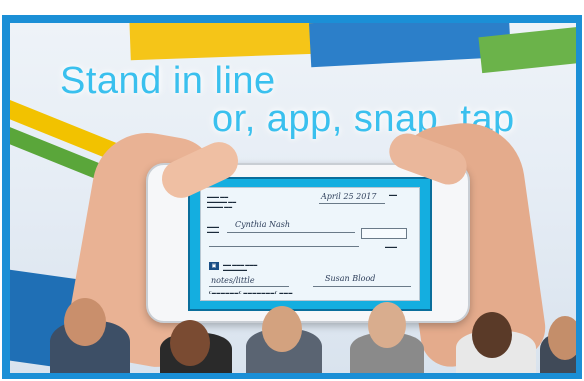  I want to click on check-number: ▬▬, so click(393, 194).